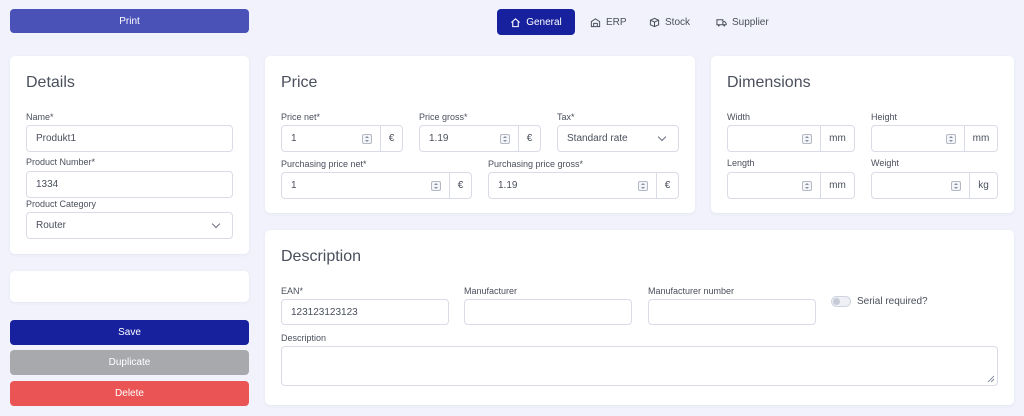  Describe the element at coordinates (491, 291) in the screenshot. I see `manufacturer-label: Manufacturer` at that location.